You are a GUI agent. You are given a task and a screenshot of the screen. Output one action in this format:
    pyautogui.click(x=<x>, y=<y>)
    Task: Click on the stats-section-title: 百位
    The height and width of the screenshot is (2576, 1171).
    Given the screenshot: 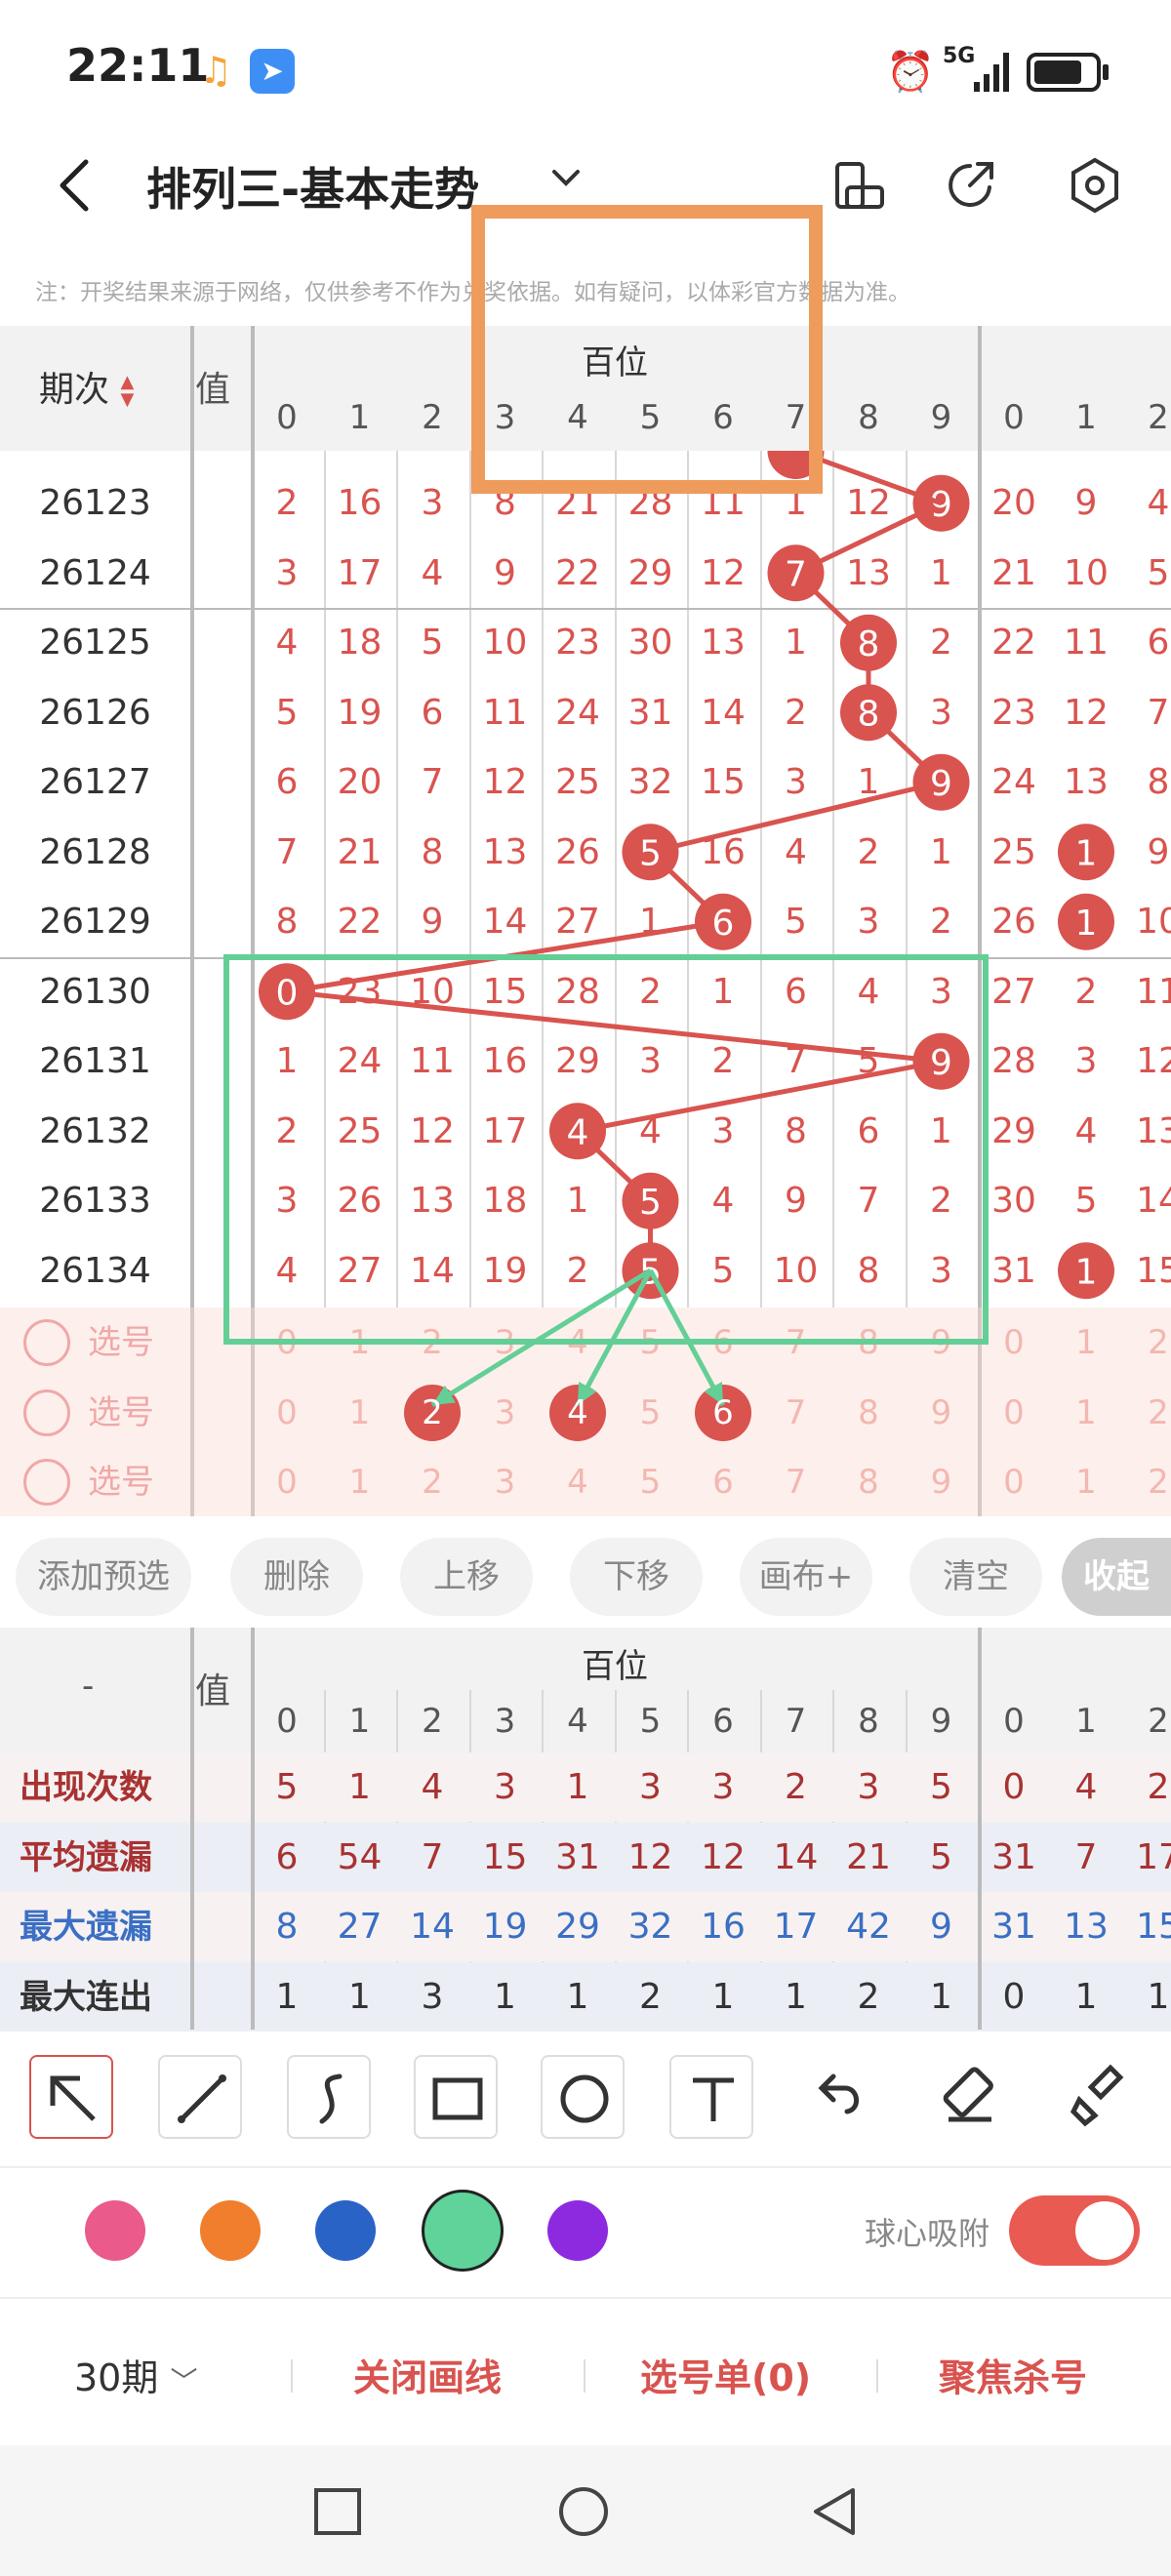 What is the action you would take?
    pyautogui.click(x=615, y=1666)
    